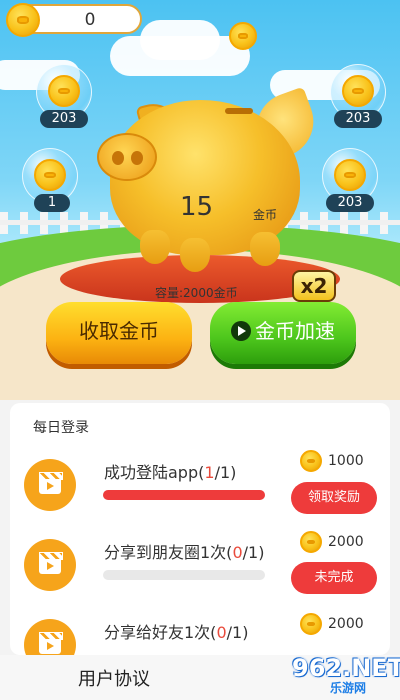 This screenshot has height=700, width=400. Describe the element at coordinates (348, 688) in the screenshot. I see `watermark-sub: 乐游网` at that location.